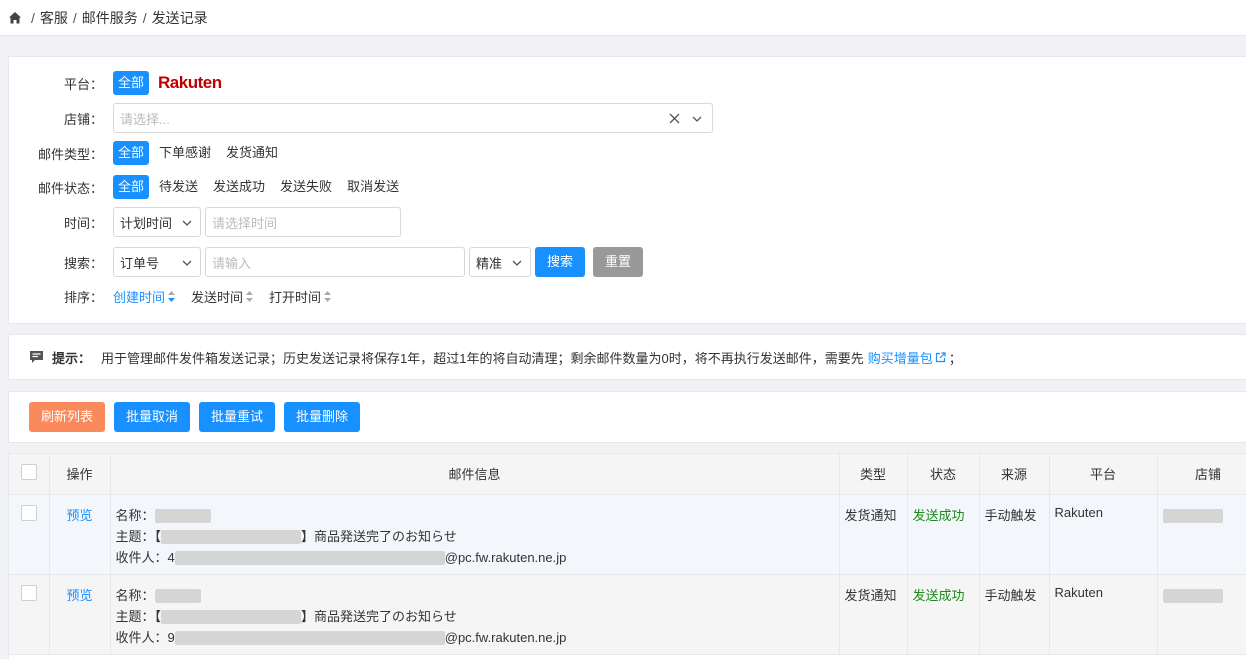 This screenshot has height=659, width=1246. I want to click on header-store: 店铺, so click(1201, 474).